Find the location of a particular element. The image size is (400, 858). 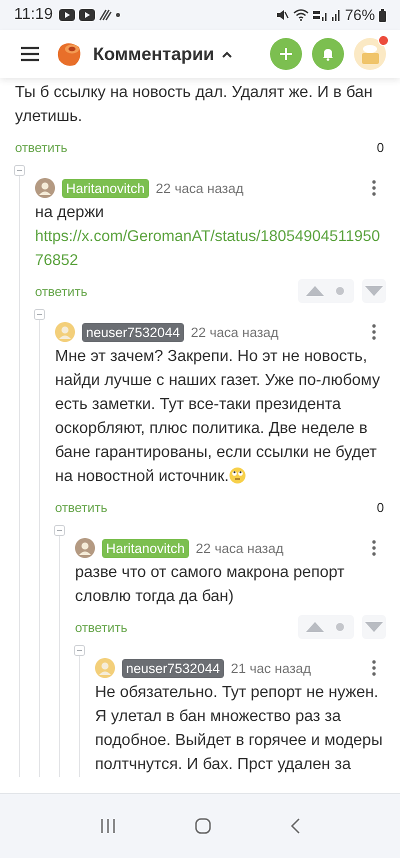

battery-icon is located at coordinates (382, 15).